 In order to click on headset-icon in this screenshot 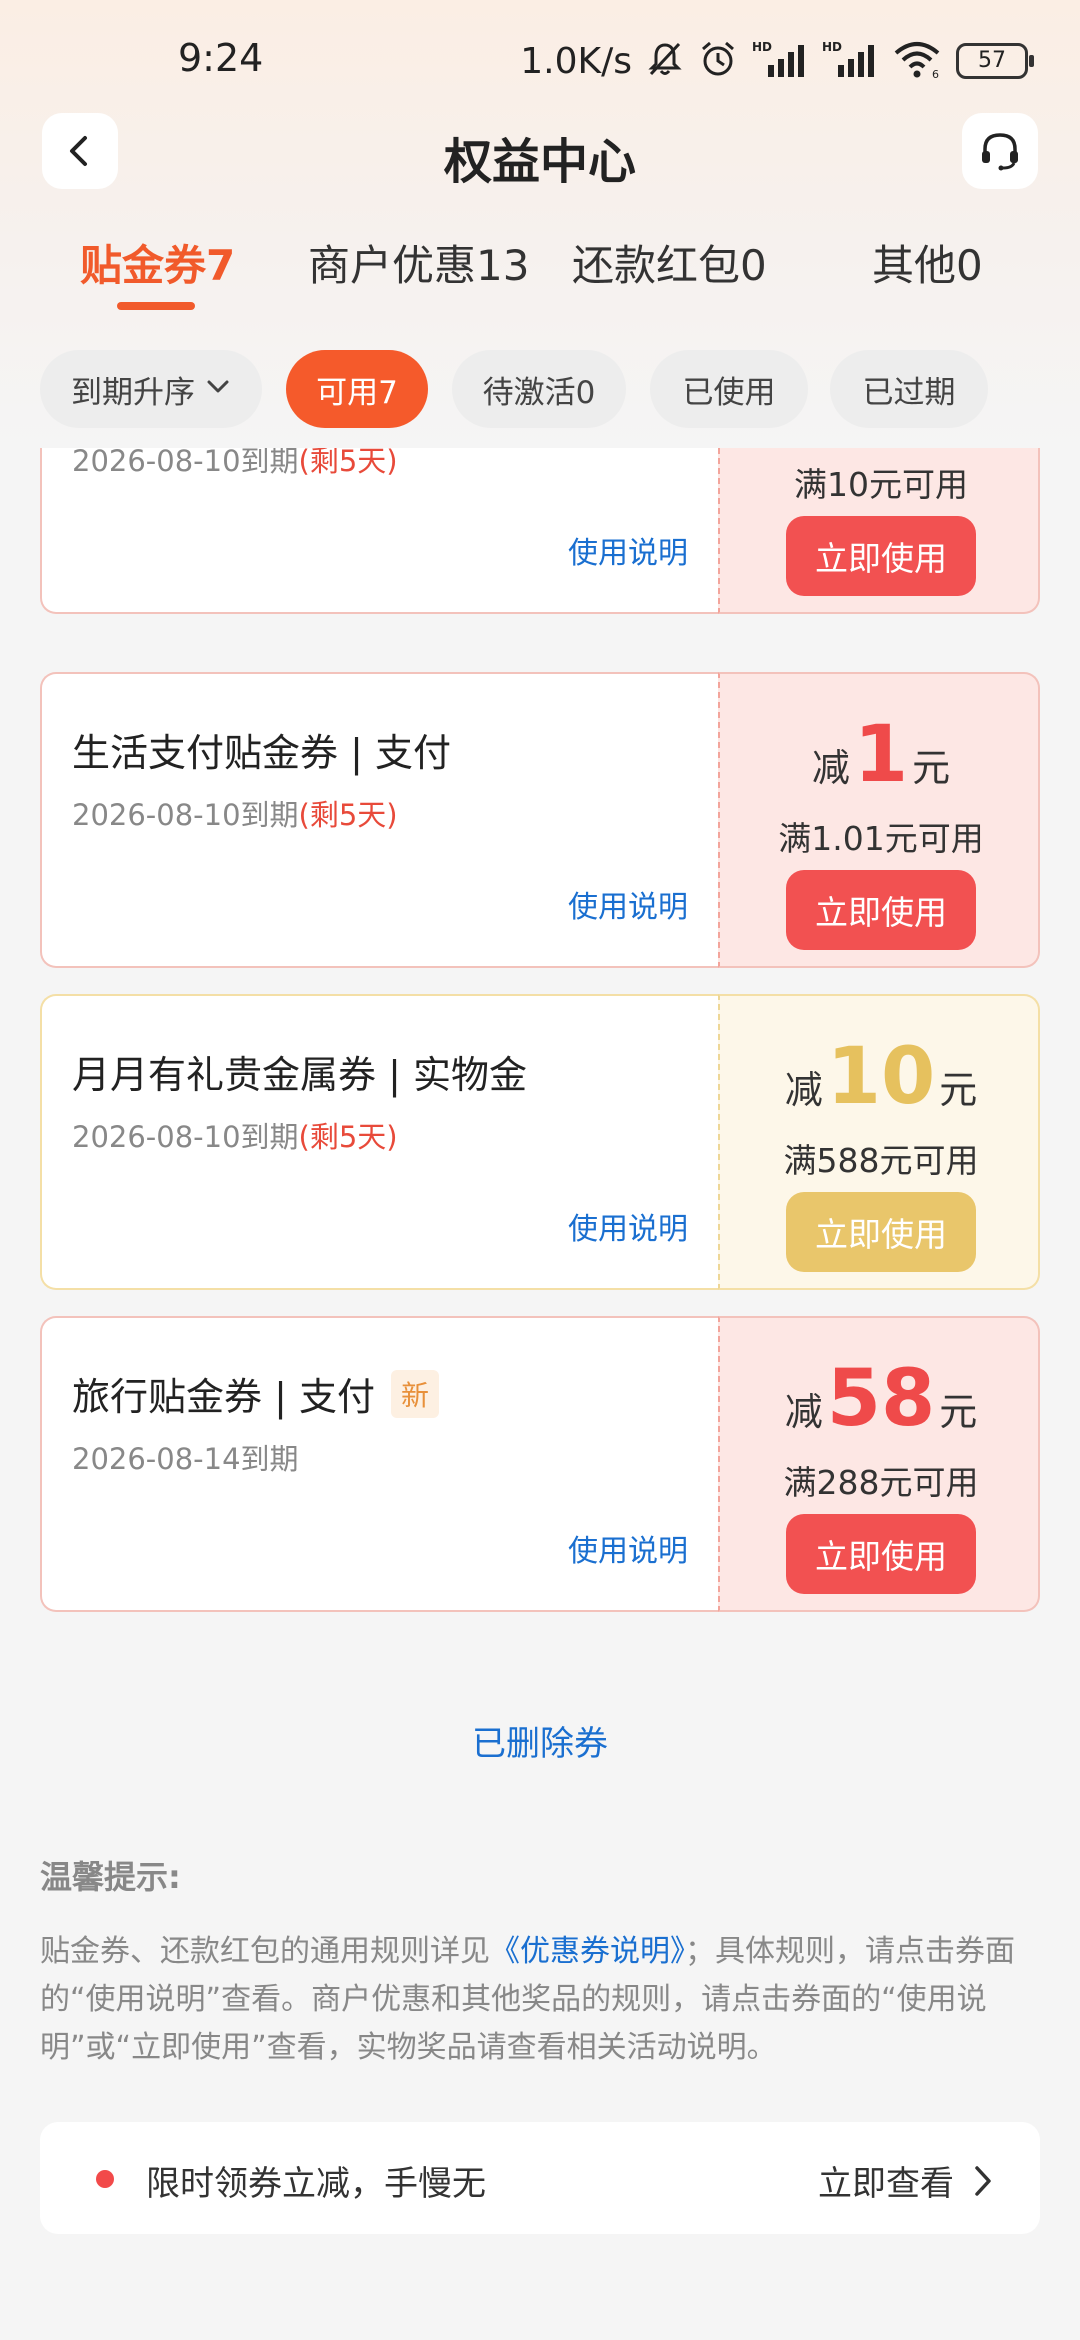, I will do `click(1000, 152)`.